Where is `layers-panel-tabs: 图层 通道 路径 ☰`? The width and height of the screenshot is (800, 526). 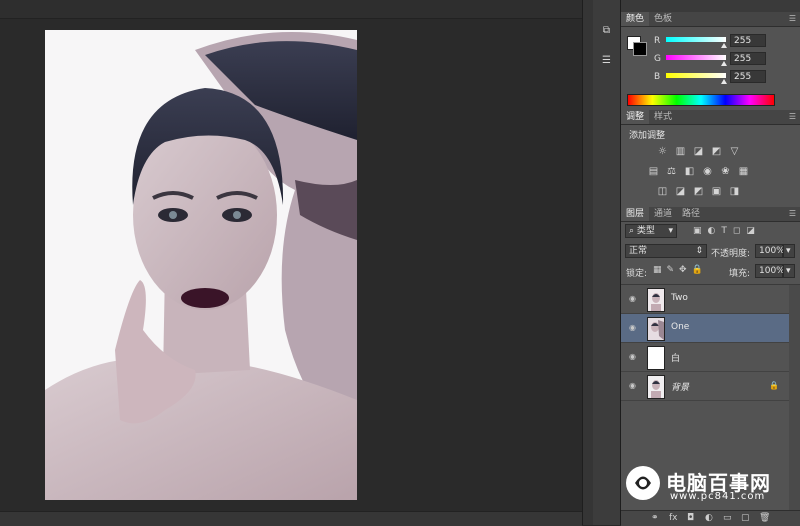
layers-panel-tabs: 图层 通道 路径 ☰ is located at coordinates (710, 214).